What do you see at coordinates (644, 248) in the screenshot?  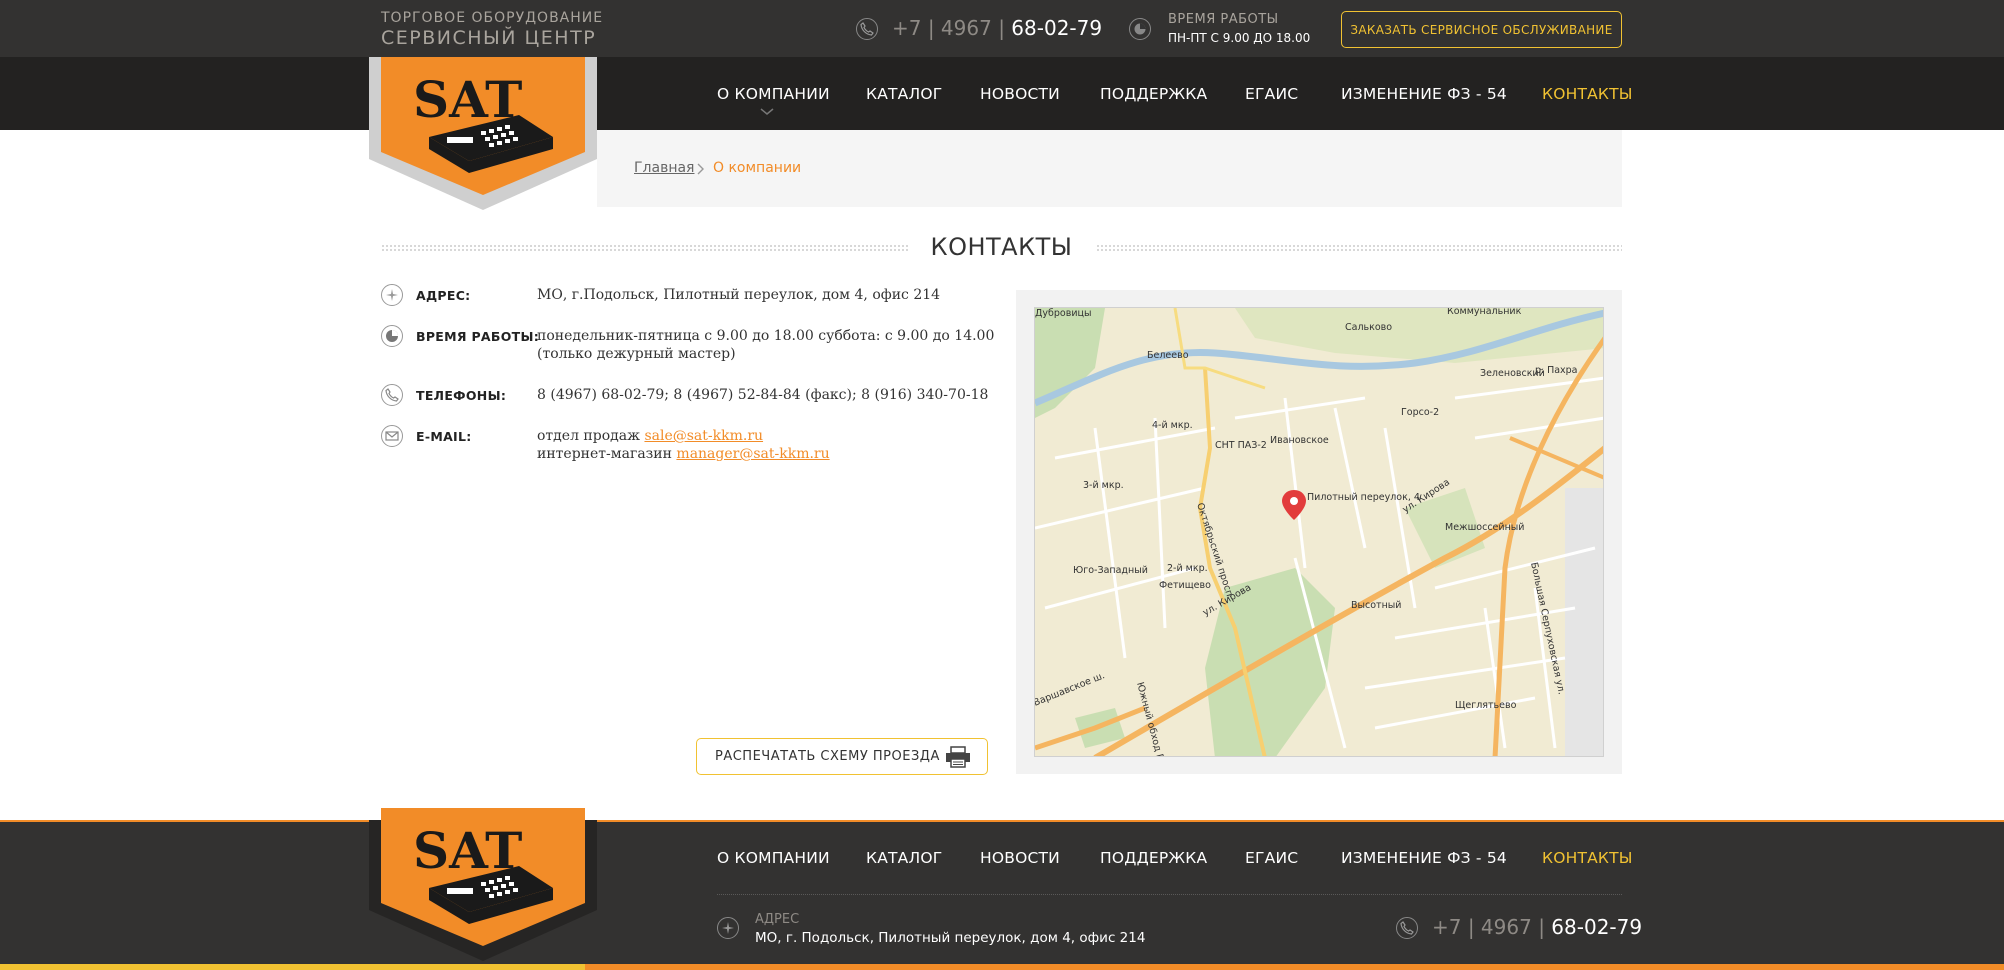 I see `title-divider-left` at bounding box center [644, 248].